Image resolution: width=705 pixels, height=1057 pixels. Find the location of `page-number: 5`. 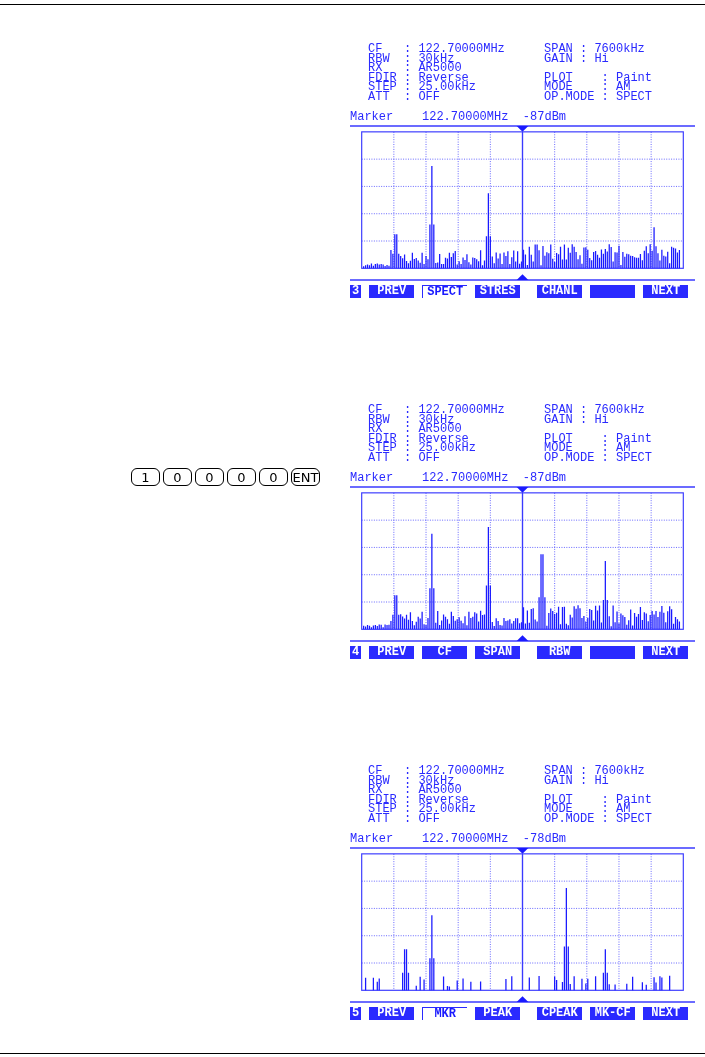

page-number: 5 is located at coordinates (356, 1013).